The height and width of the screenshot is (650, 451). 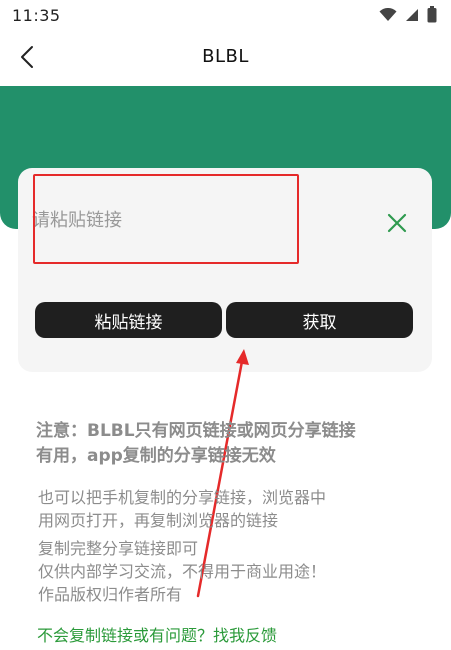 I want to click on page-title: BLBL, so click(x=225, y=56).